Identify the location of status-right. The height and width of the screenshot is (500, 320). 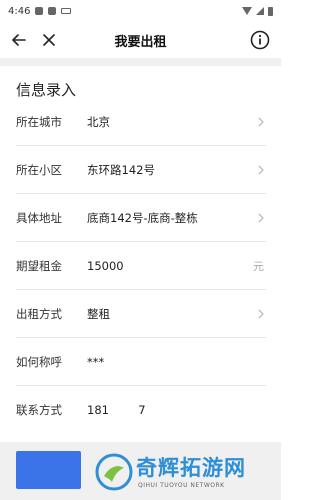
(257, 11).